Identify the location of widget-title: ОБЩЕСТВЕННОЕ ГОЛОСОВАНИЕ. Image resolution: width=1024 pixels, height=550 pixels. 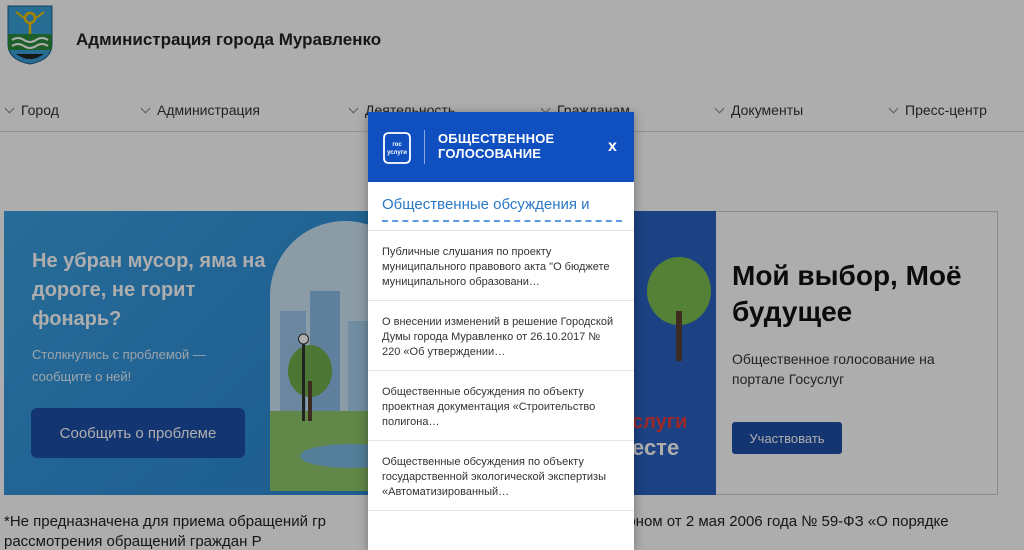
(513, 146).